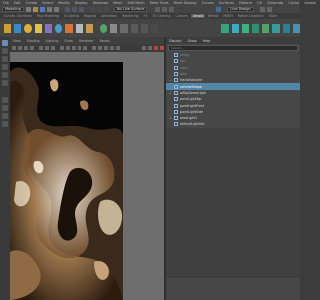 Image resolution: width=320 pixels, height=300 pixels. I want to click on select-tool-icon, so click(5, 43).